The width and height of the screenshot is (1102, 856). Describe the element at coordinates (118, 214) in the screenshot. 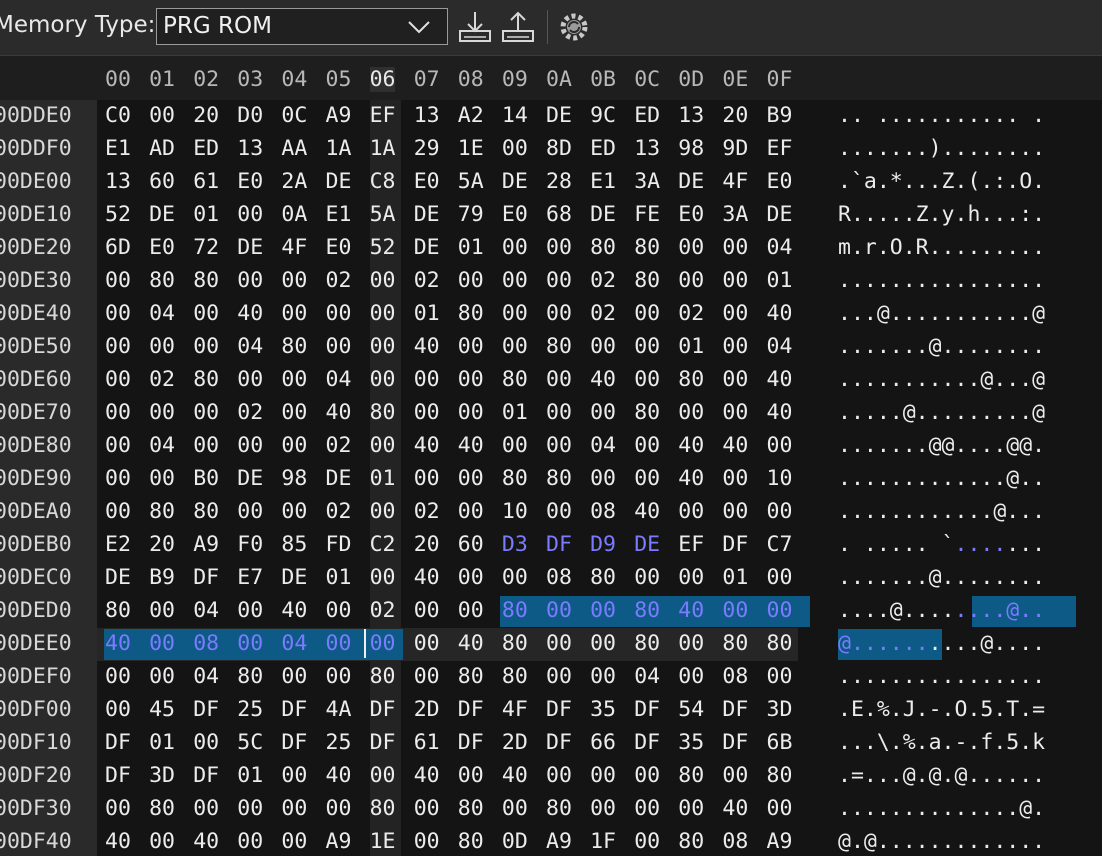

I see `hex-byte: 52` at that location.